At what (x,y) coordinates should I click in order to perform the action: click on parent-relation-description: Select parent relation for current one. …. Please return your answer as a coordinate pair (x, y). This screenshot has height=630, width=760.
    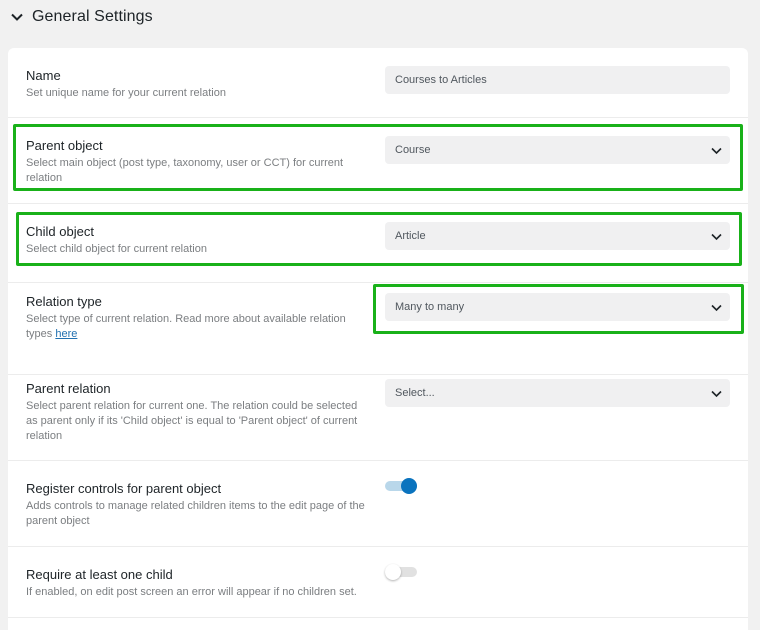
    Looking at the image, I should click on (192, 421).